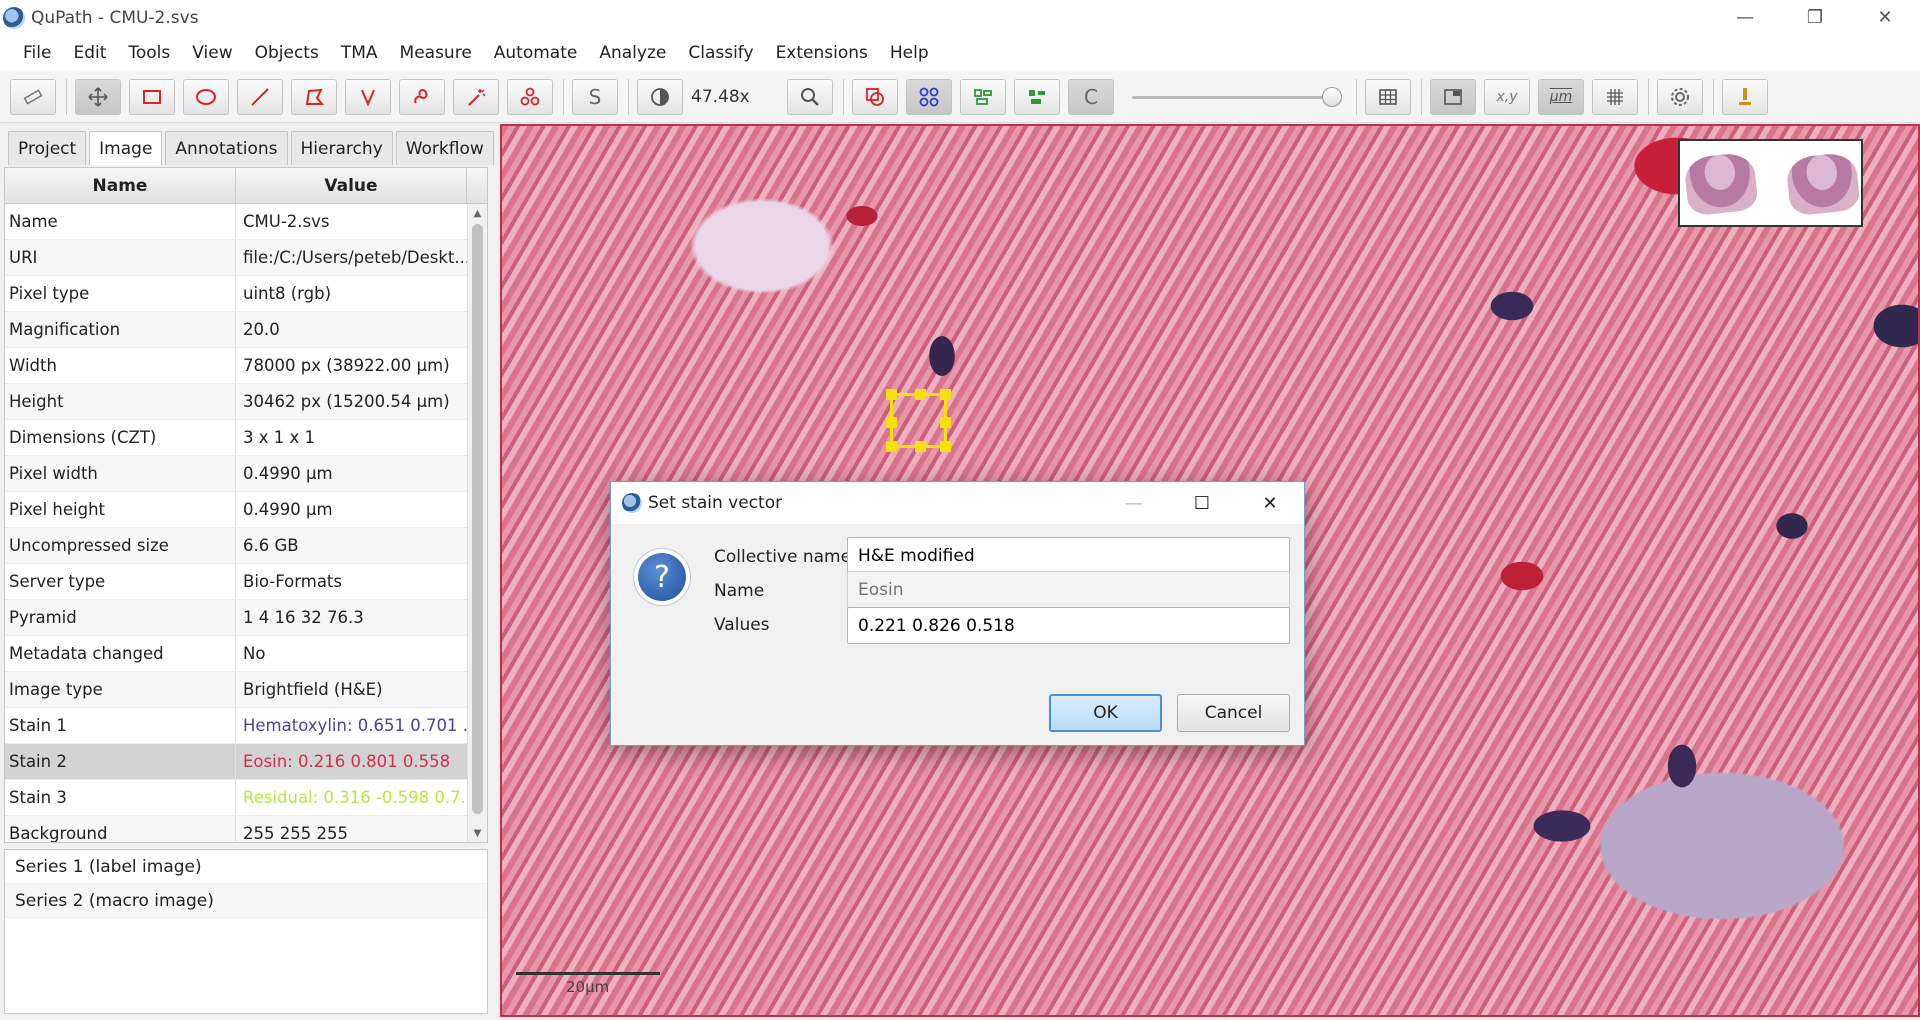  Describe the element at coordinates (476, 96) in the screenshot. I see `wand-tool-button` at that location.